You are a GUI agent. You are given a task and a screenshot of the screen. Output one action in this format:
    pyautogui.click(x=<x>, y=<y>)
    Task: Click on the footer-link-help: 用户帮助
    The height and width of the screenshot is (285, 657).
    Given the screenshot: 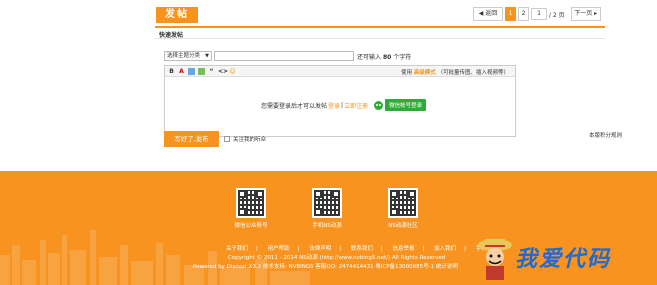 What is the action you would take?
    pyautogui.click(x=279, y=249)
    